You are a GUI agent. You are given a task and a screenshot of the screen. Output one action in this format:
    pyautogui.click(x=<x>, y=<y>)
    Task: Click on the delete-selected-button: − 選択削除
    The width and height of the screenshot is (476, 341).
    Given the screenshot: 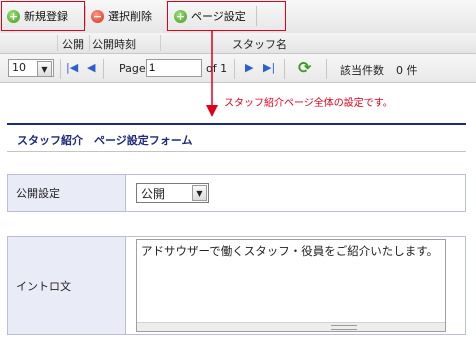 What is the action you would take?
    pyautogui.click(x=126, y=16)
    